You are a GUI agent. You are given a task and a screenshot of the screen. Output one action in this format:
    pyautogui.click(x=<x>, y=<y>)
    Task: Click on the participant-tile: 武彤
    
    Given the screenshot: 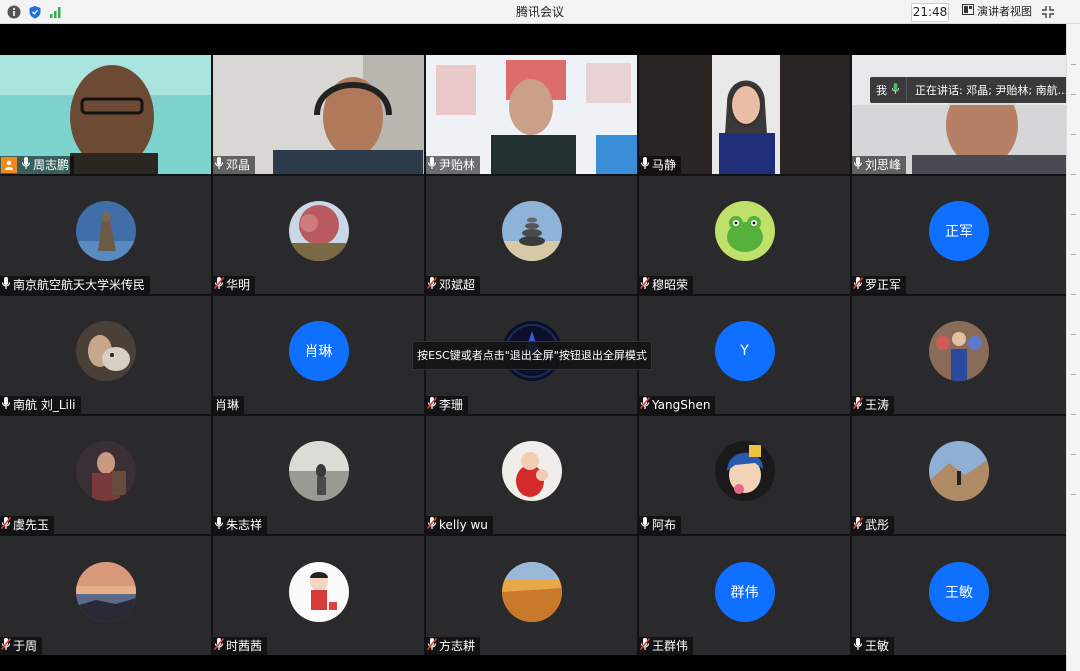 What is the action you would take?
    pyautogui.click(x=959, y=475)
    